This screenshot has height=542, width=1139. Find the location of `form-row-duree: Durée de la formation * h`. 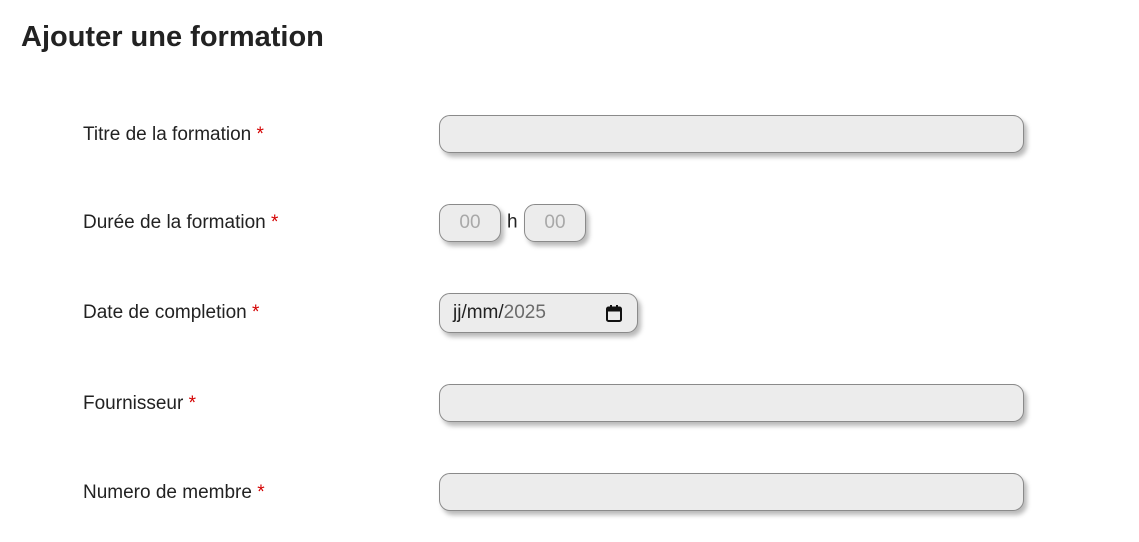

form-row-duree: Durée de la formation * h is located at coordinates (569, 223).